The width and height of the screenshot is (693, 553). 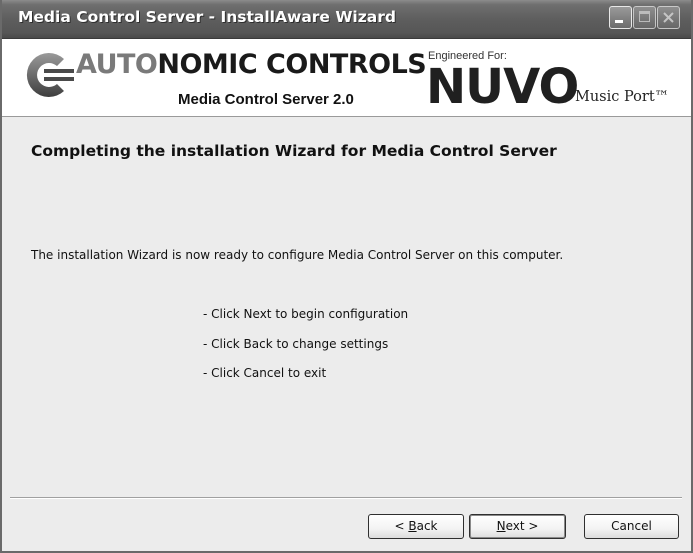 I want to click on footer-divider, so click(x=346, y=498).